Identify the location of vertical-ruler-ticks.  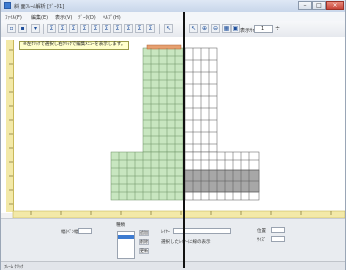
(11, 127).